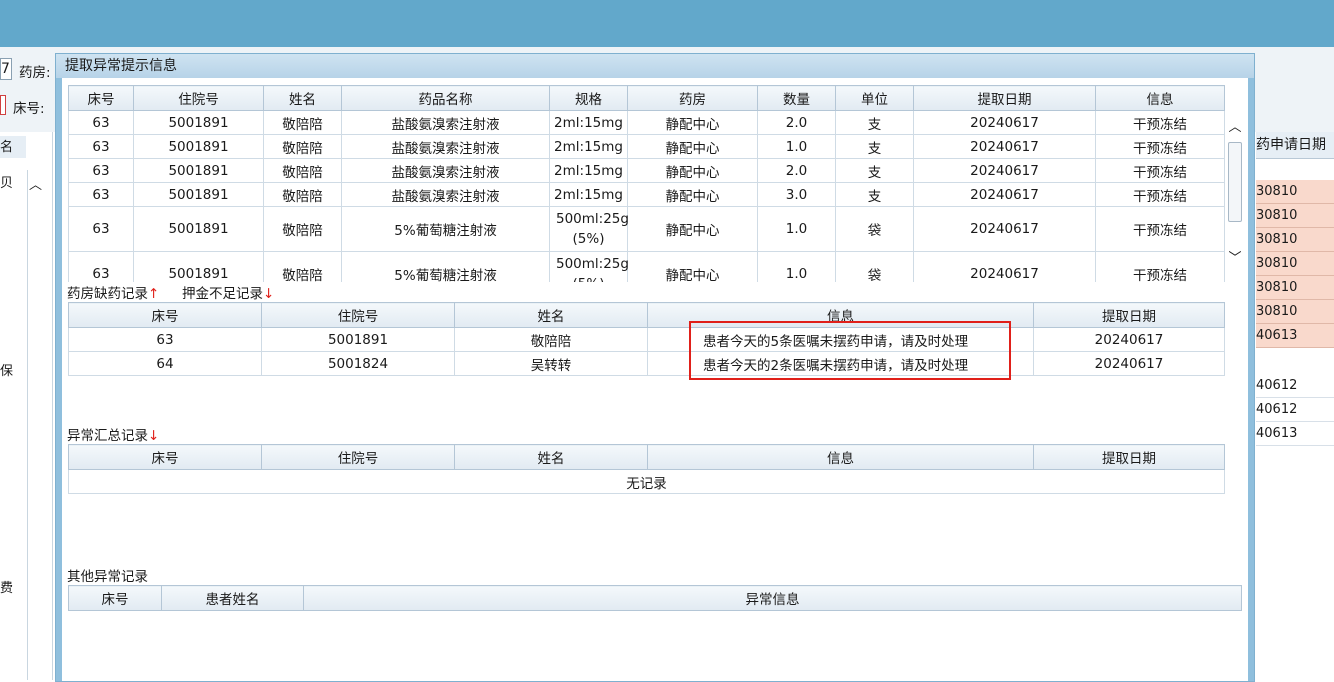 The image size is (1334, 682). I want to click on background-scrollbar, so click(36, 425).